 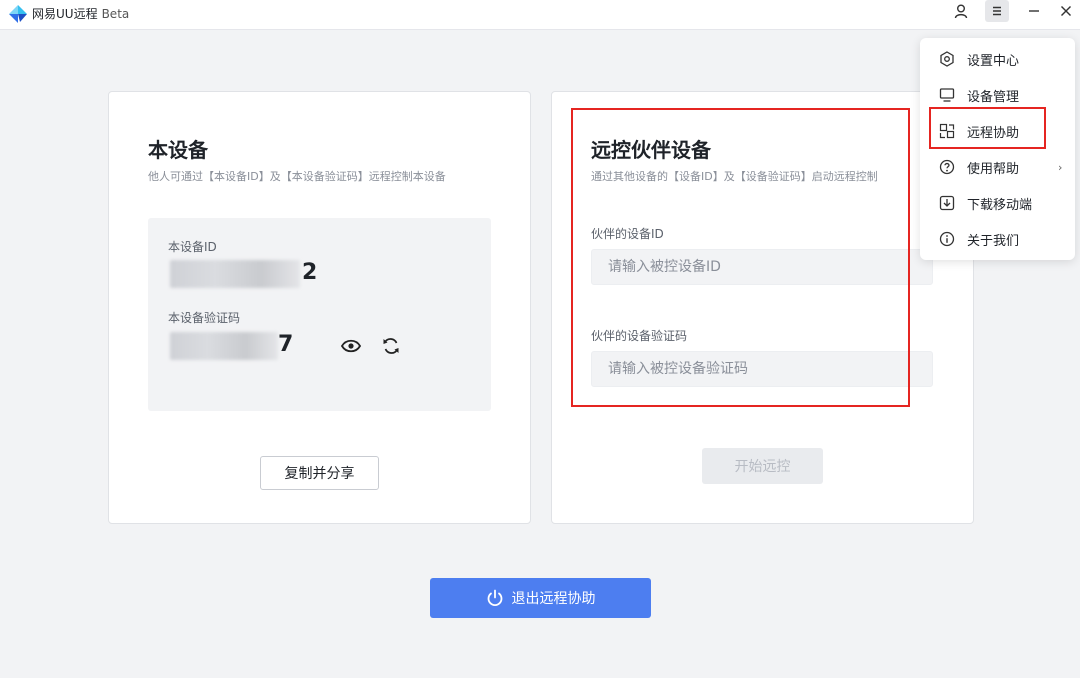 I want to click on device-id-redacted, so click(x=235, y=274).